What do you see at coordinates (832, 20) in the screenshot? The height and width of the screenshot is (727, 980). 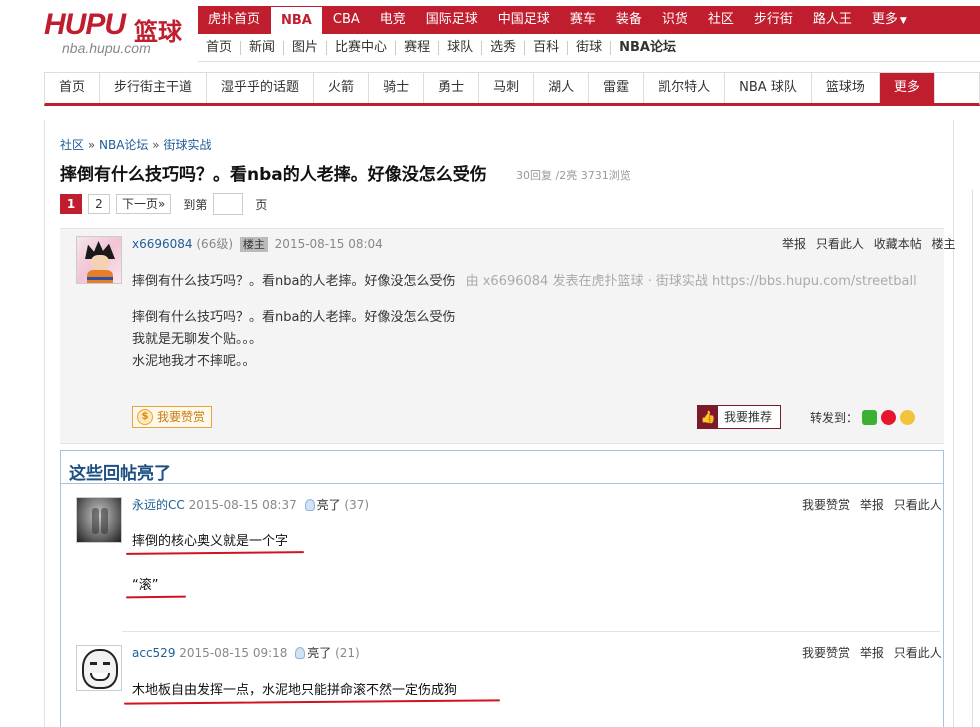 I see `main-nav-lurenwang: 路人王` at bounding box center [832, 20].